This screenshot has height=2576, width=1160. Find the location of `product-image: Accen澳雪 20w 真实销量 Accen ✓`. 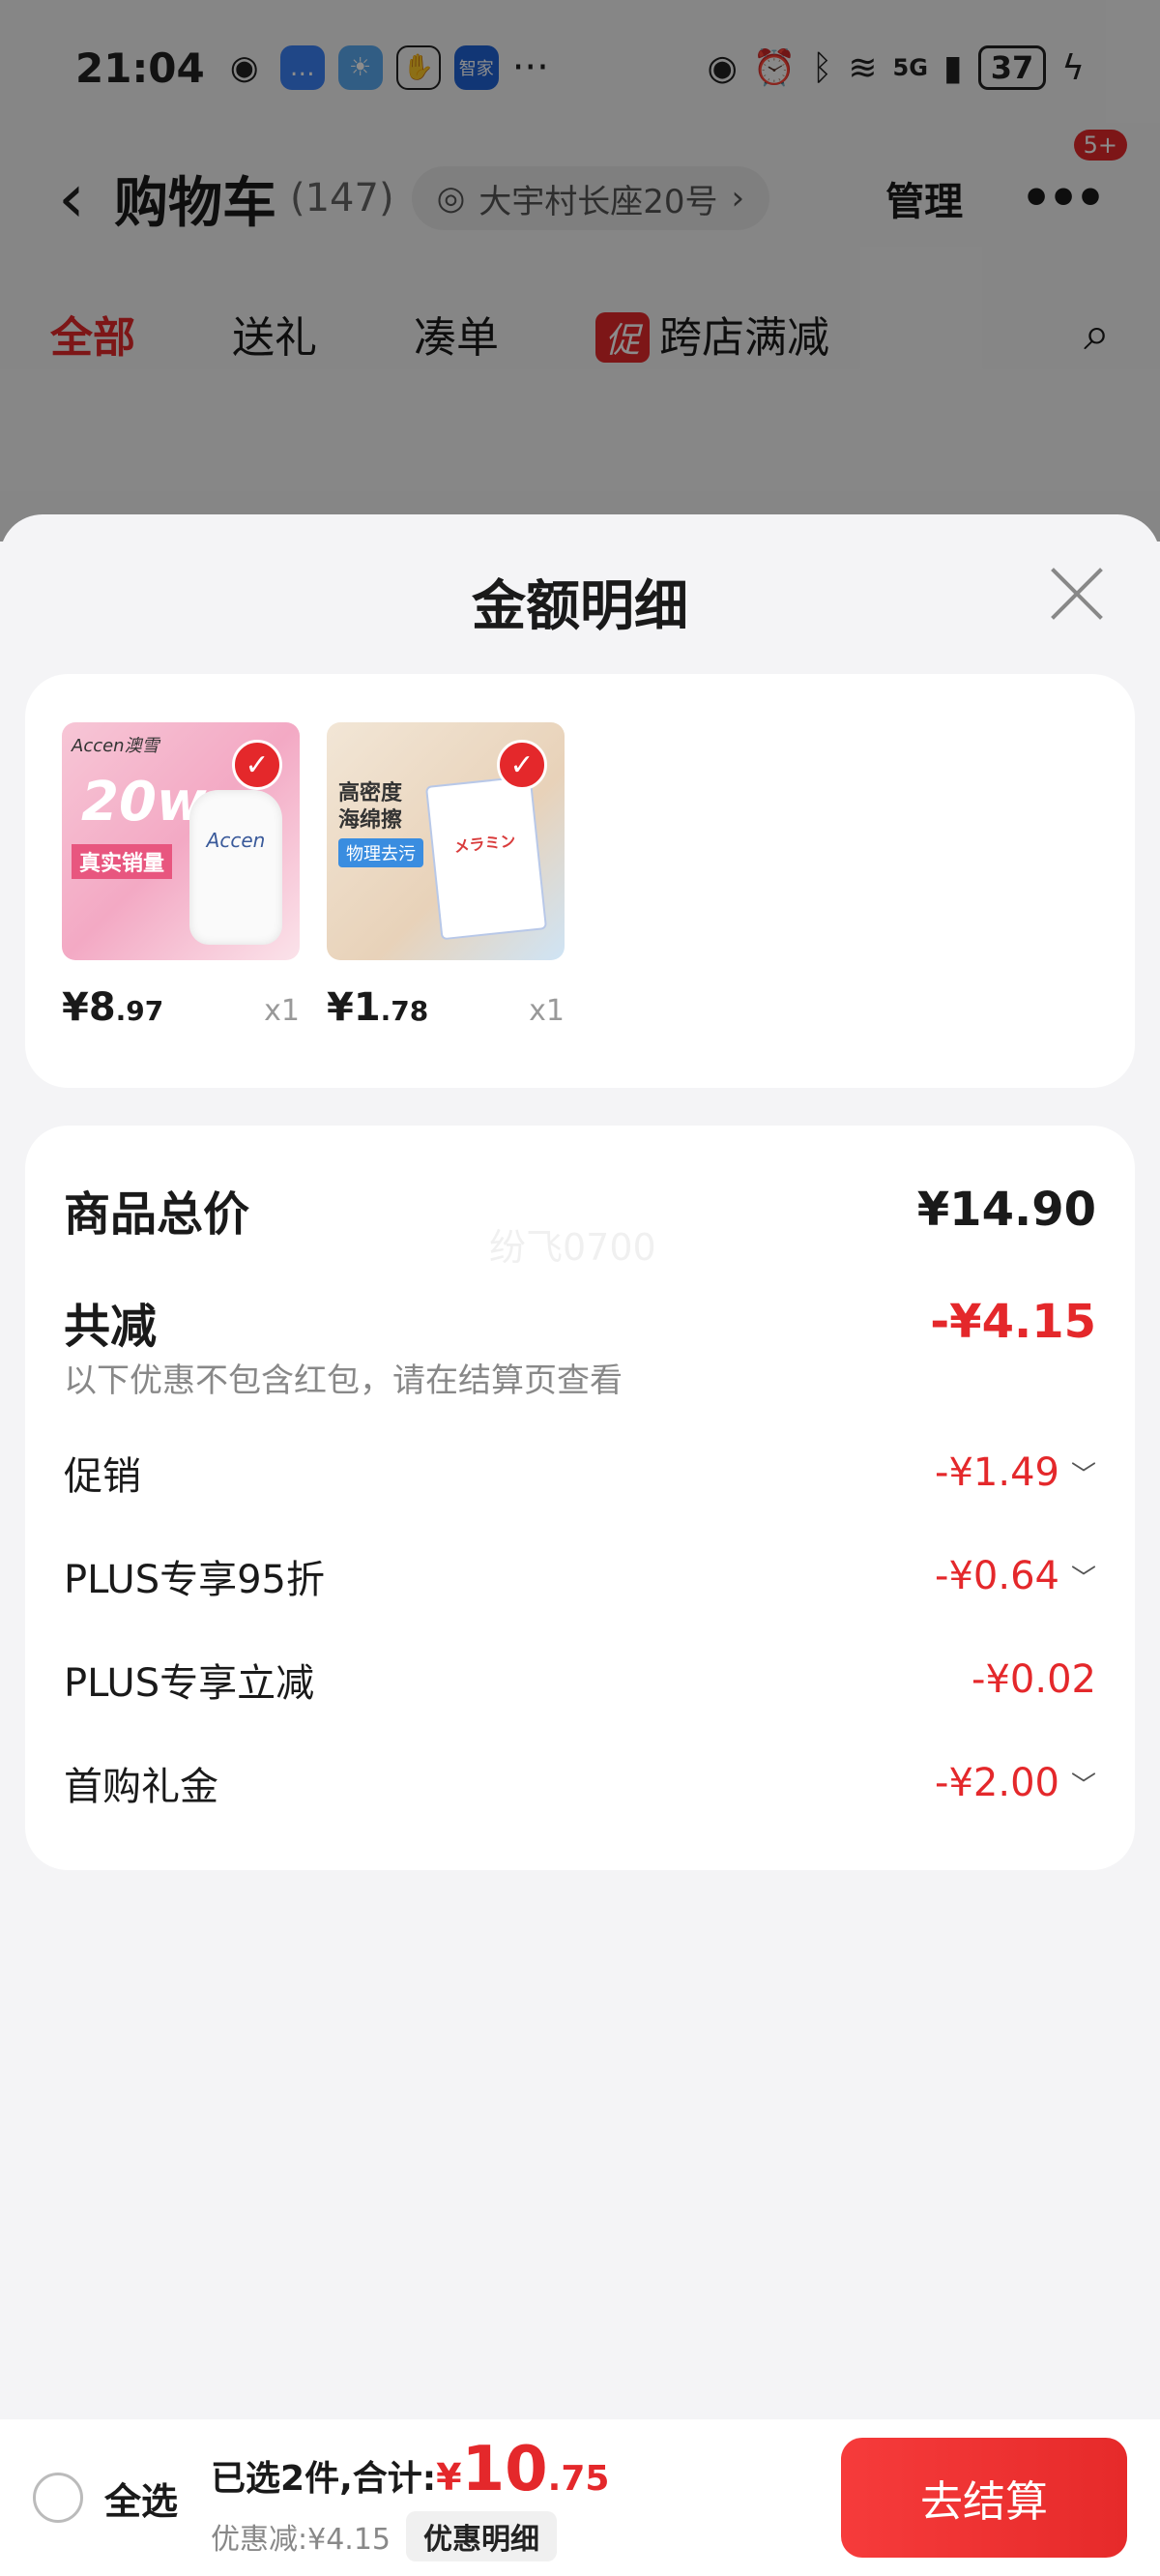

product-image: Accen澳雪 20w 真实销量 Accen ✓ is located at coordinates (181, 841).